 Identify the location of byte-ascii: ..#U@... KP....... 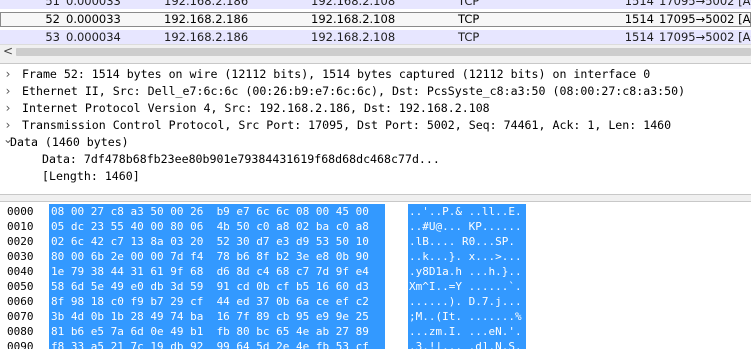
(467, 226).